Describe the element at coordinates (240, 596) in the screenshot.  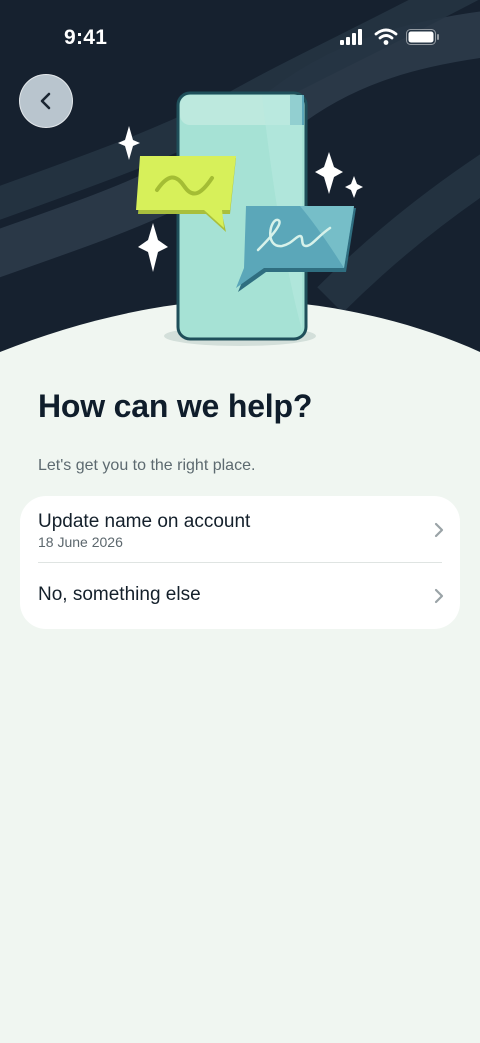
I see `option-something-else: No, something else` at that location.